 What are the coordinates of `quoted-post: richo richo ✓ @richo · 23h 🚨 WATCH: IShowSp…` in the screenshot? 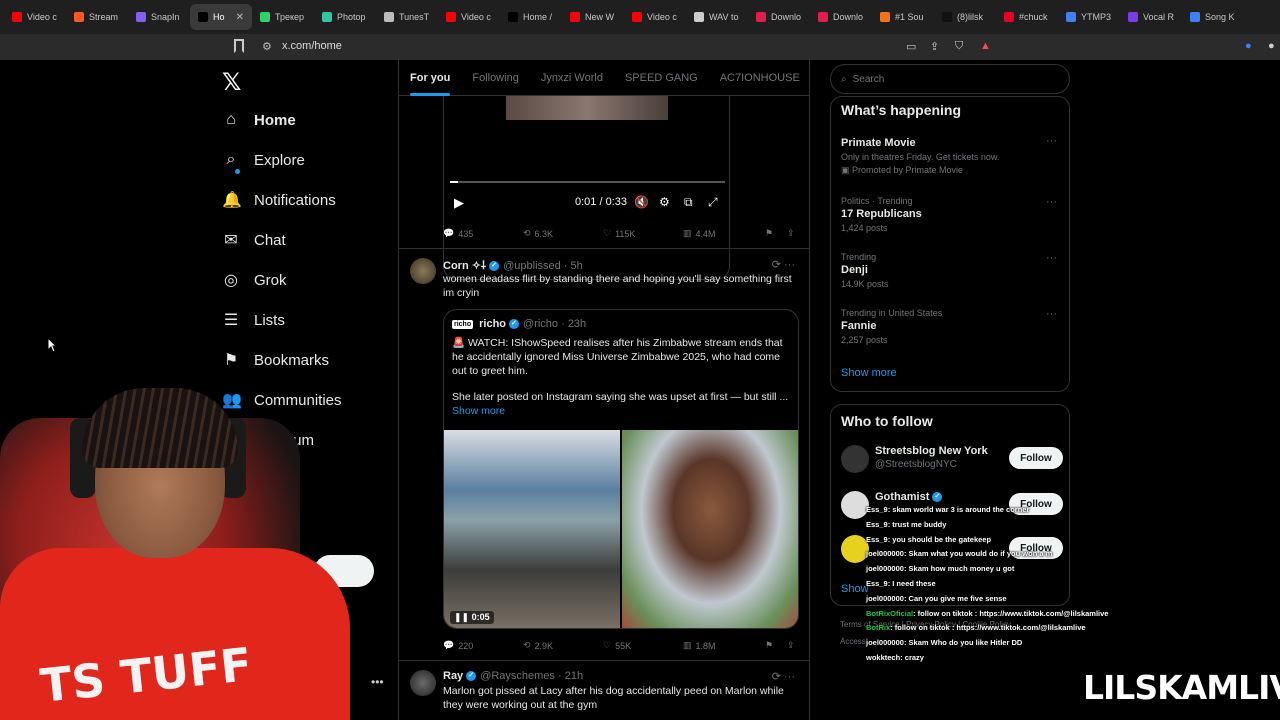 It's located at (621, 469).